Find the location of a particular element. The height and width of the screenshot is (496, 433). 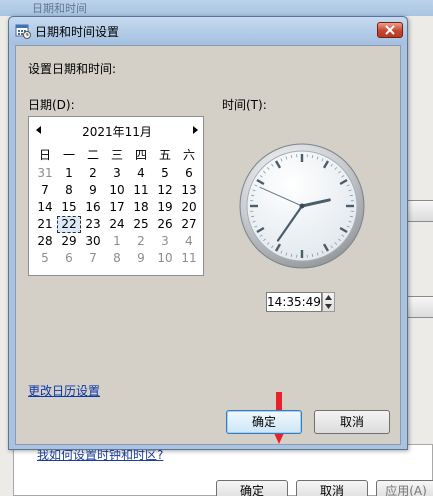

background-titlebar: 日期和时间 is located at coordinates (216, 8).